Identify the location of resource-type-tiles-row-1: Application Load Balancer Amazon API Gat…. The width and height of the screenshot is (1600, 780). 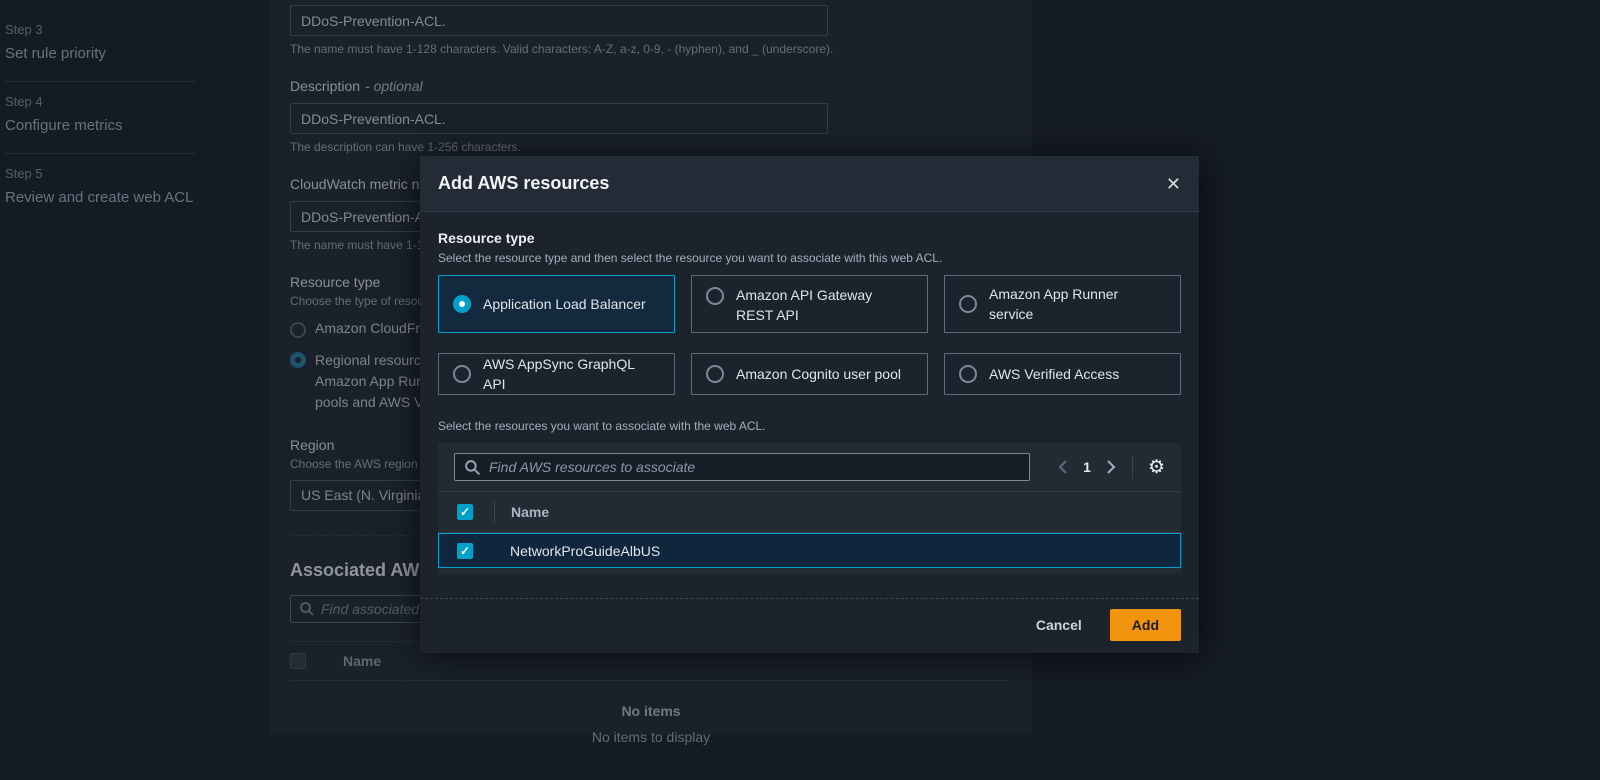
(809, 304).